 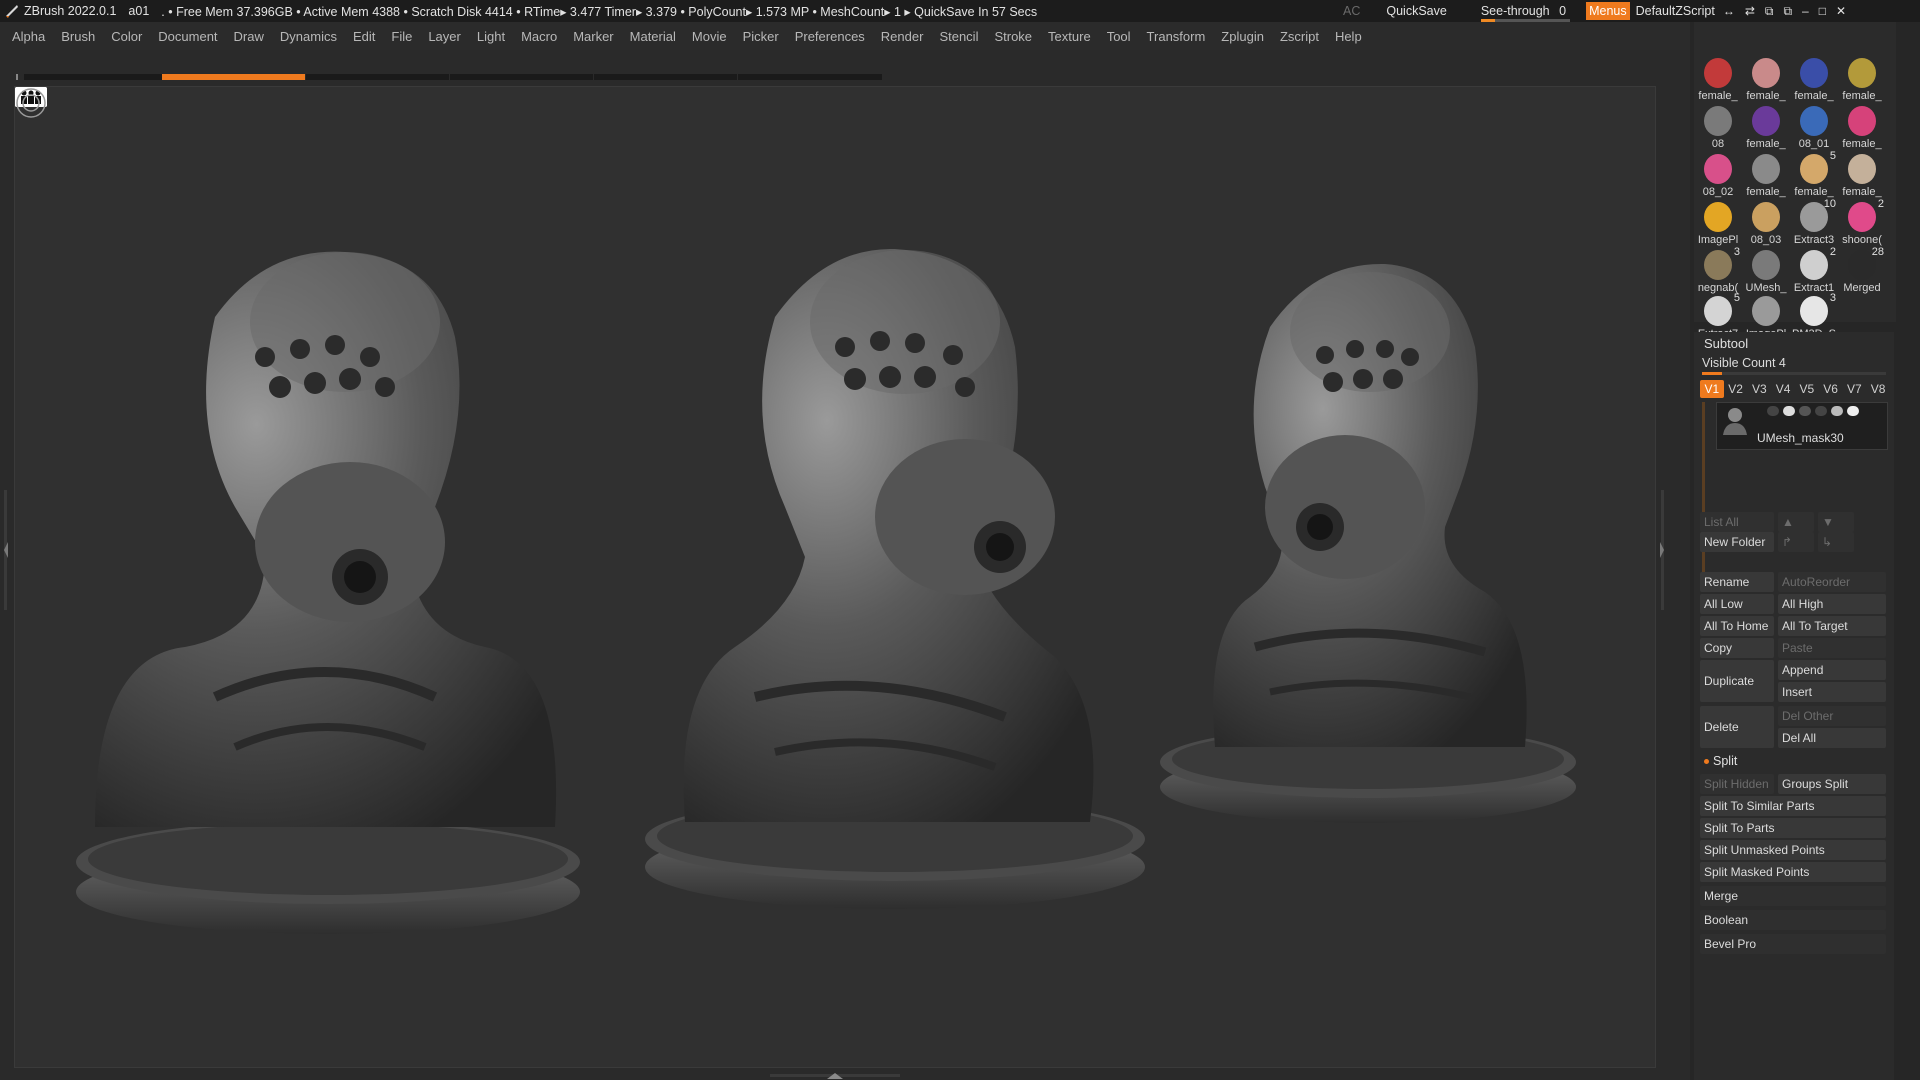 What do you see at coordinates (1796, 522) in the screenshot?
I see `move-up-button: ▲` at bounding box center [1796, 522].